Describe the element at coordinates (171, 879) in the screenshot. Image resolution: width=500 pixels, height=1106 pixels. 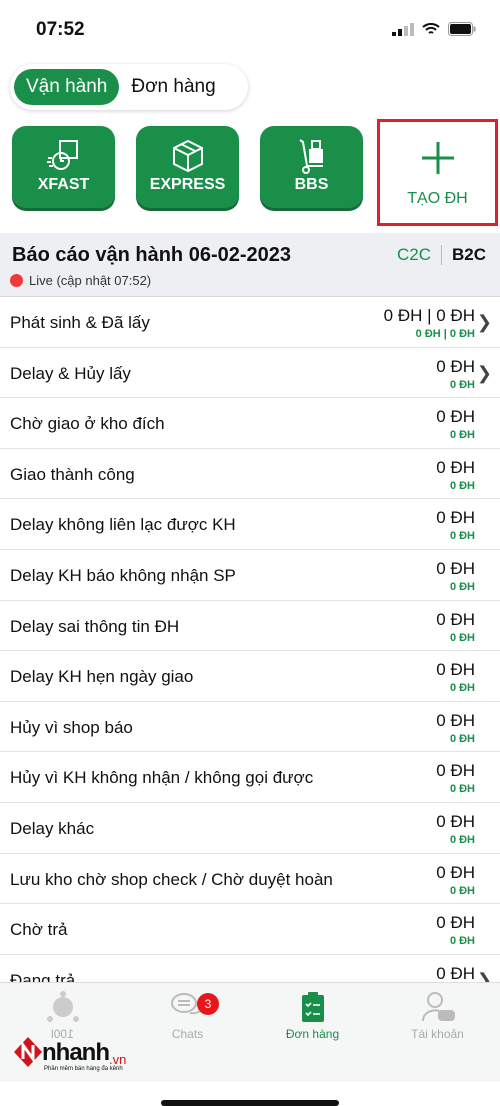
I see `row-label: Lưu kho chờ shop check / Chờ duyệt hoàn` at that location.